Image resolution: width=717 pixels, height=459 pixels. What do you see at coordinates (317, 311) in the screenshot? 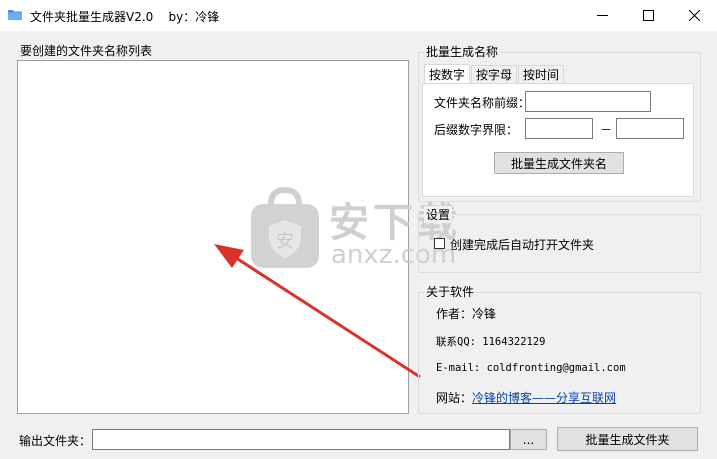
I see `red-arrow` at bounding box center [317, 311].